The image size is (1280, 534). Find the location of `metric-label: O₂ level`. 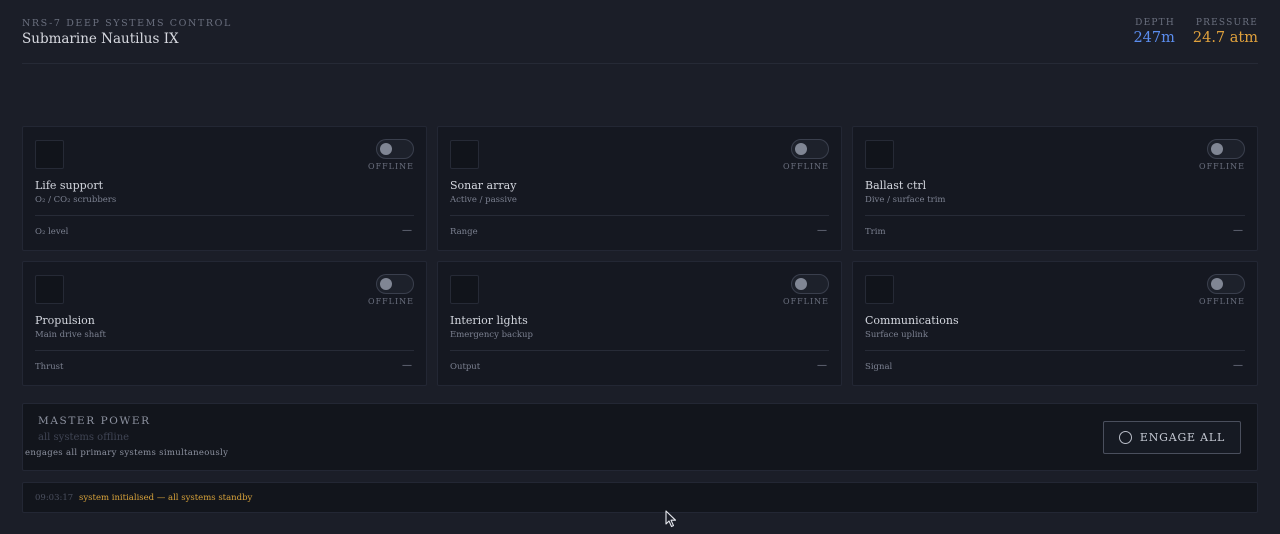

metric-label: O₂ level is located at coordinates (52, 232).